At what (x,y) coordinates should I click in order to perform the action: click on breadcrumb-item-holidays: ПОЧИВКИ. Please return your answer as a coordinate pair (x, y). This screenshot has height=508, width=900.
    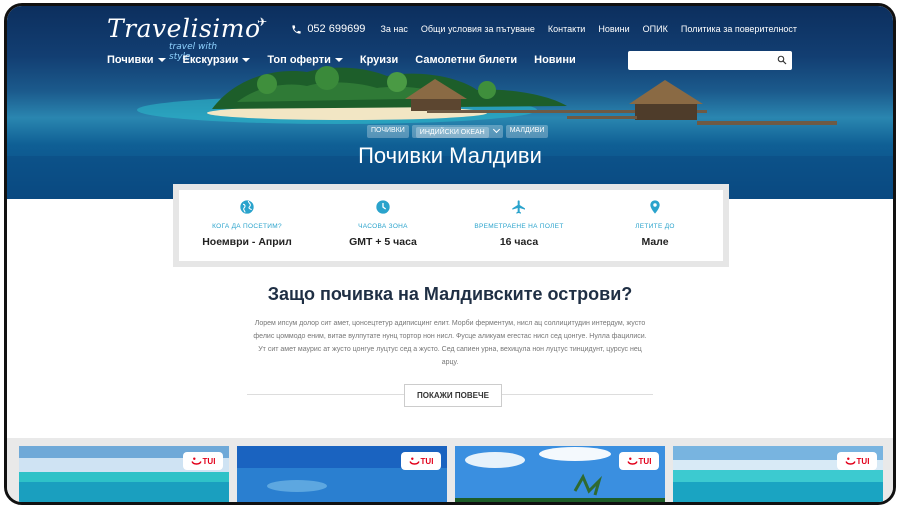
    Looking at the image, I should click on (388, 131).